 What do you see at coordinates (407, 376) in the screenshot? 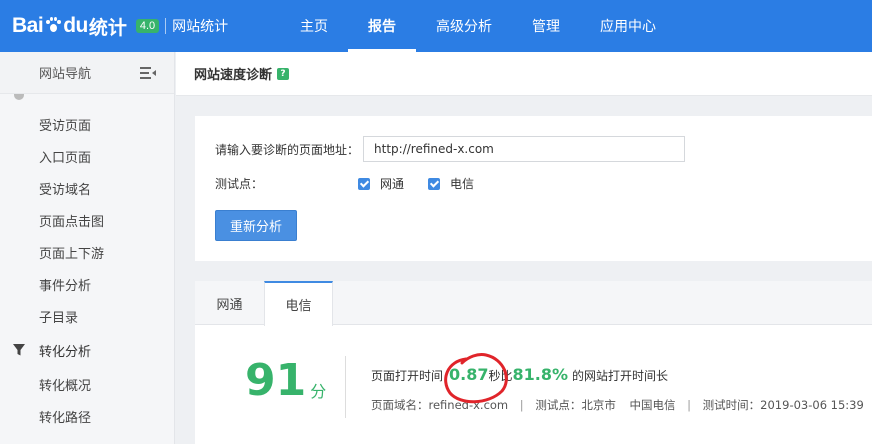
I see `open-time-label: 页面打开时间` at bounding box center [407, 376].